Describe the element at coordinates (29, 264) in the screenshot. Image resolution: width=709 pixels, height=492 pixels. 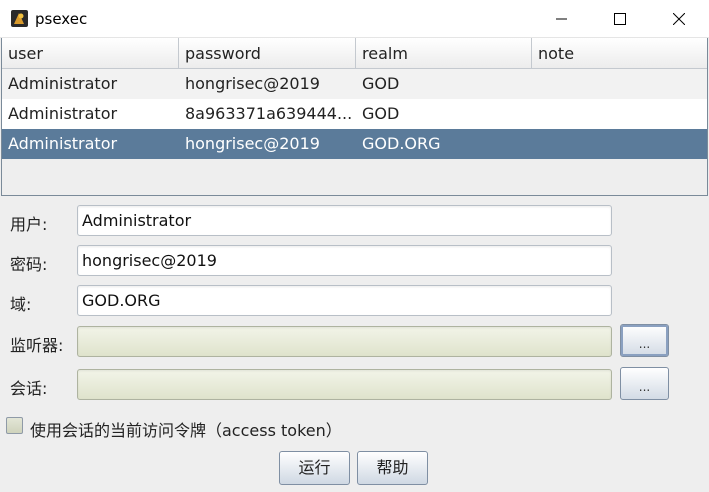
I see `password-label: 密码:` at that location.